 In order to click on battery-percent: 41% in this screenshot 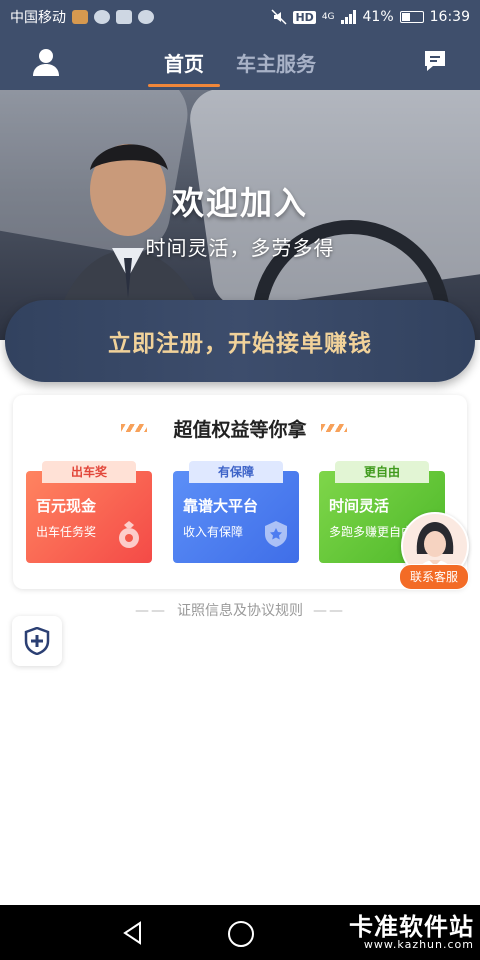, I will do `click(378, 17)`.